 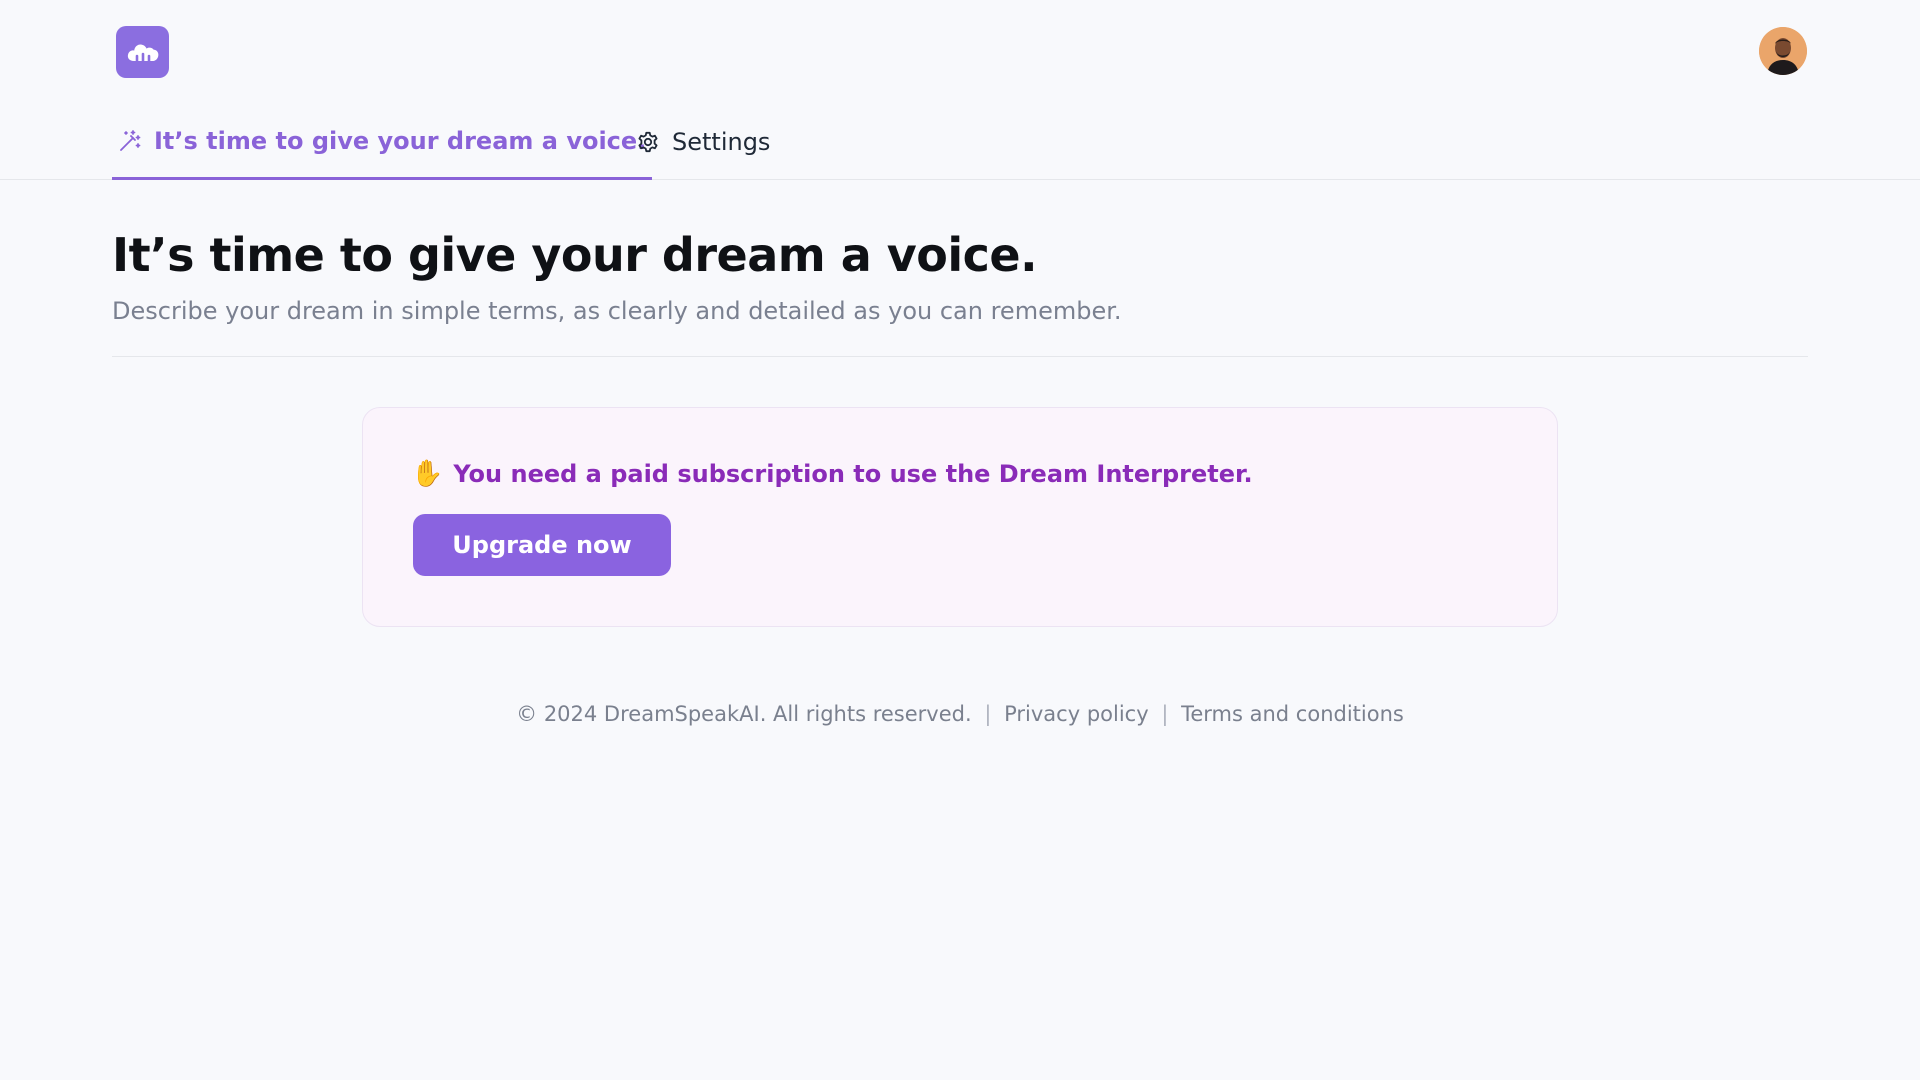 I want to click on user-avatar, so click(x=1783, y=51).